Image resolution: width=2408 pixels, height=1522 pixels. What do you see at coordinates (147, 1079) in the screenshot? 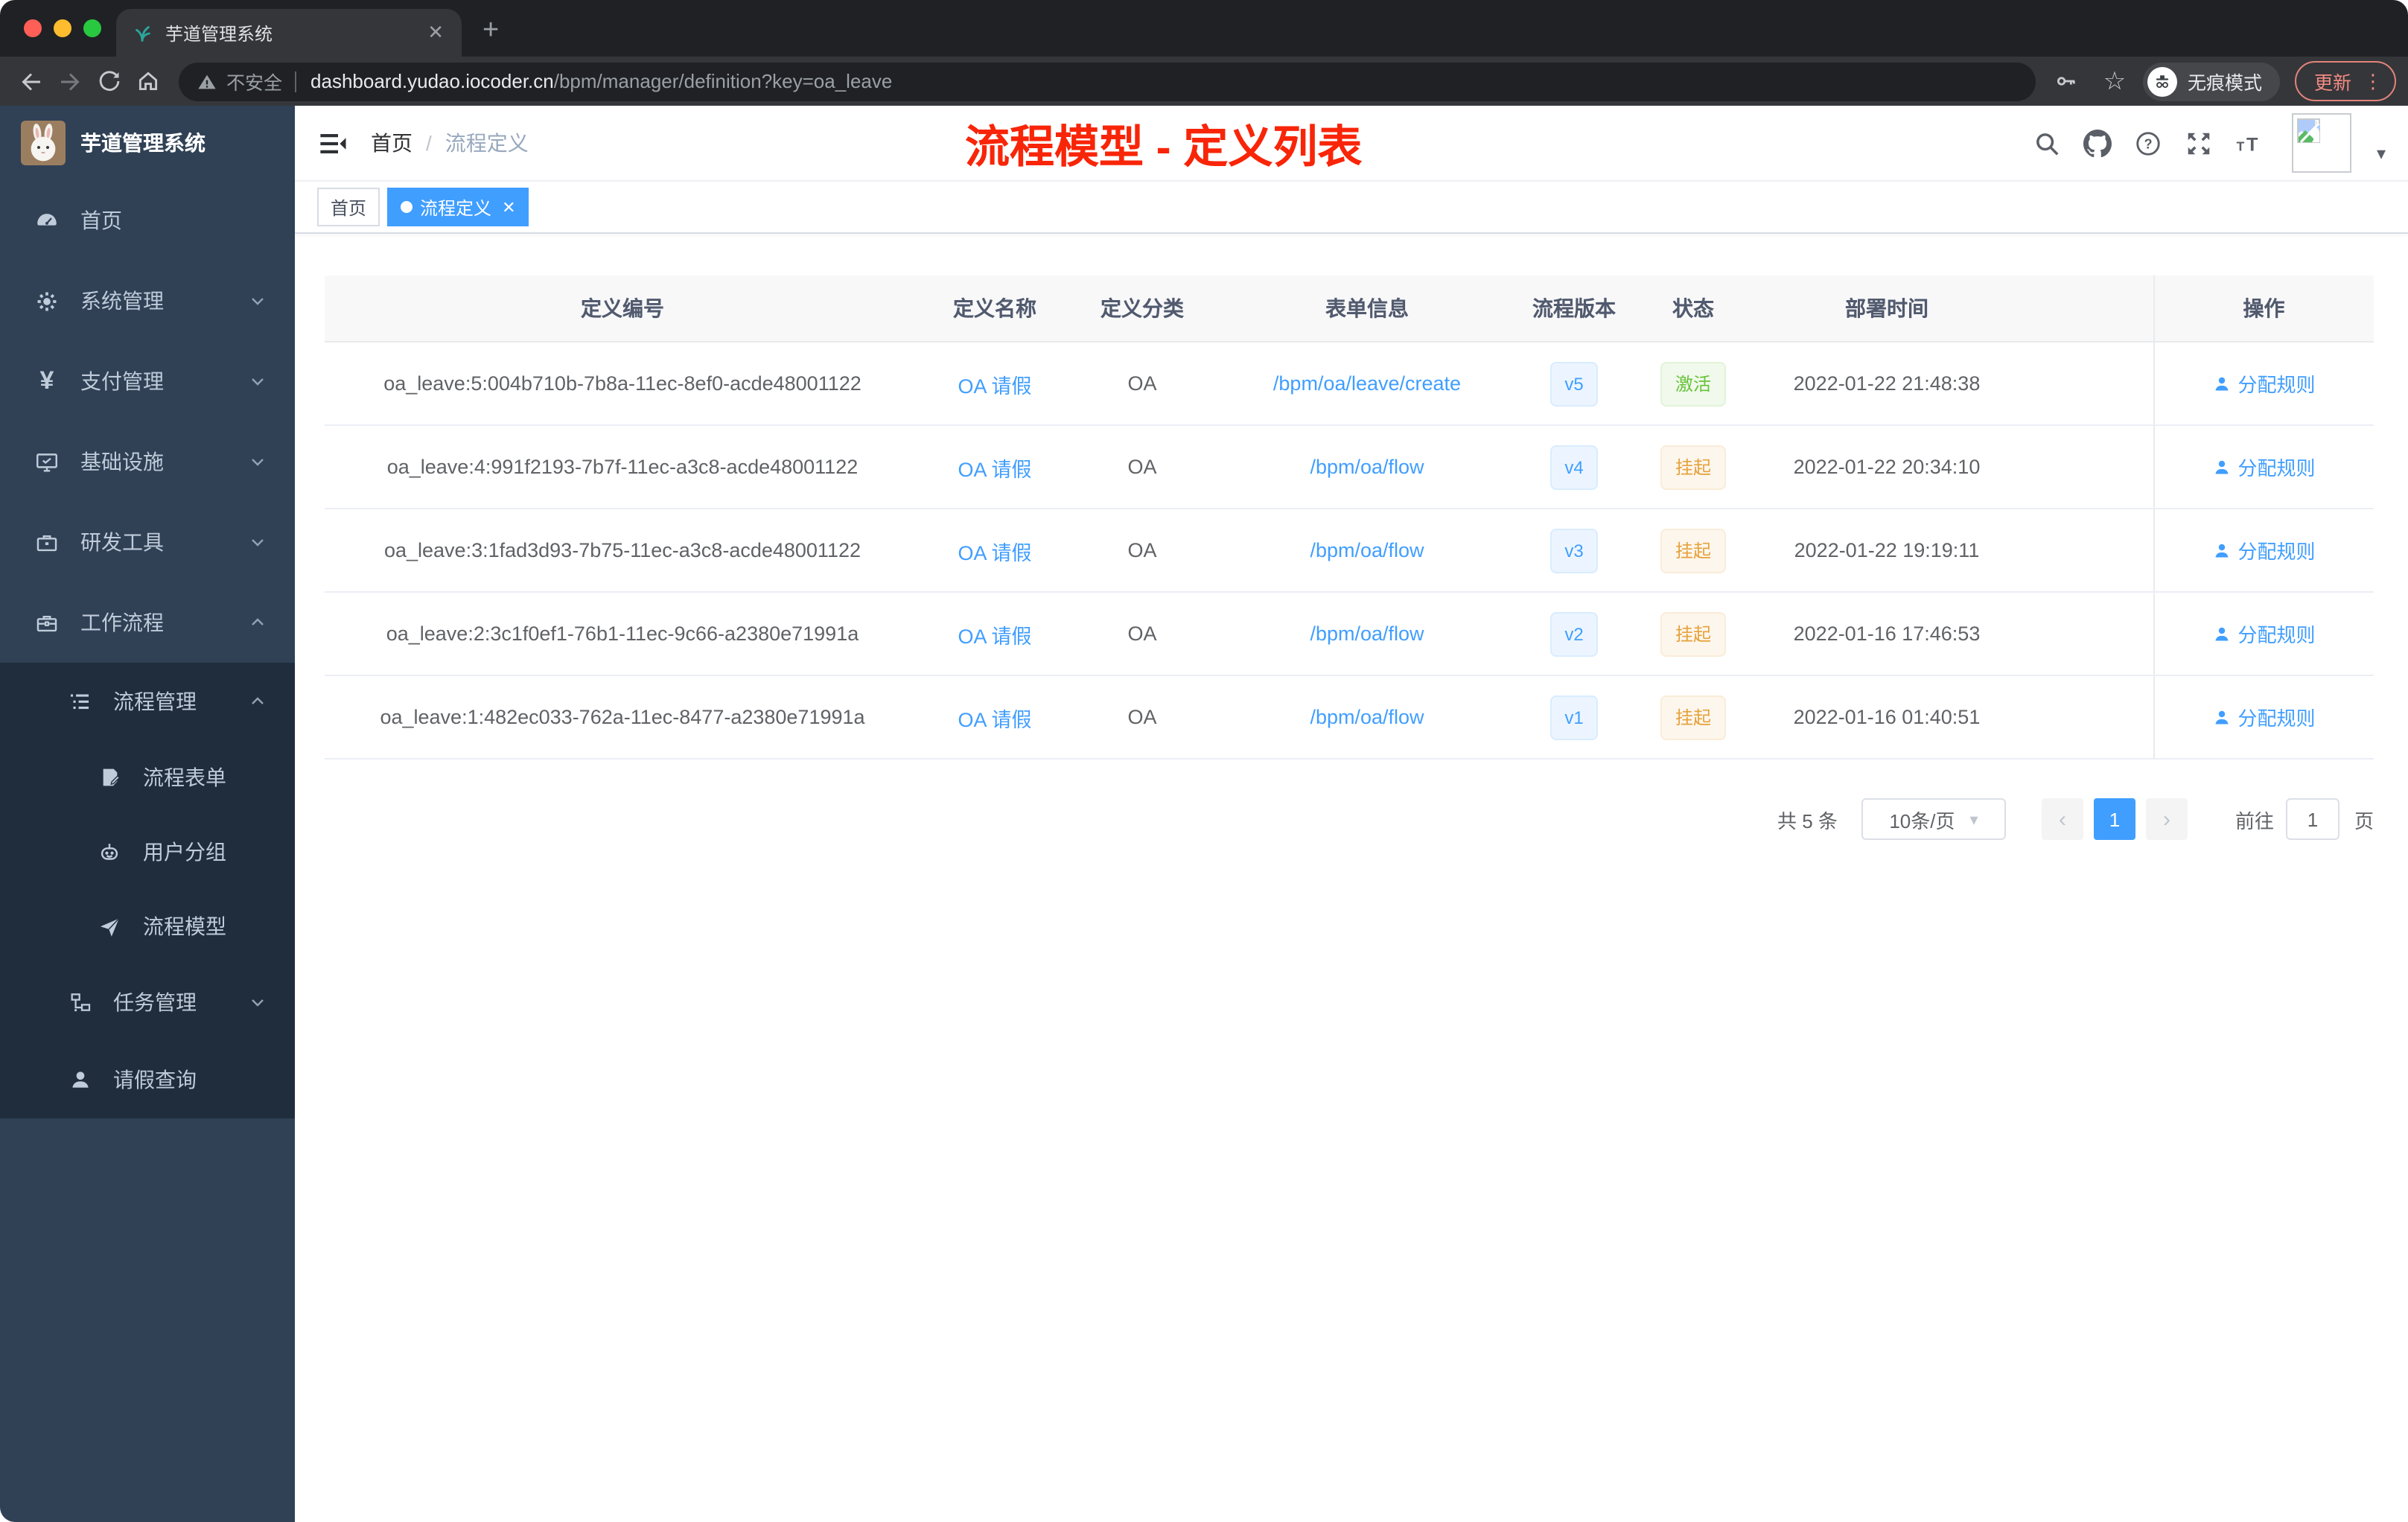
I see `sidebar-item-leave-query: 请假查询` at bounding box center [147, 1079].